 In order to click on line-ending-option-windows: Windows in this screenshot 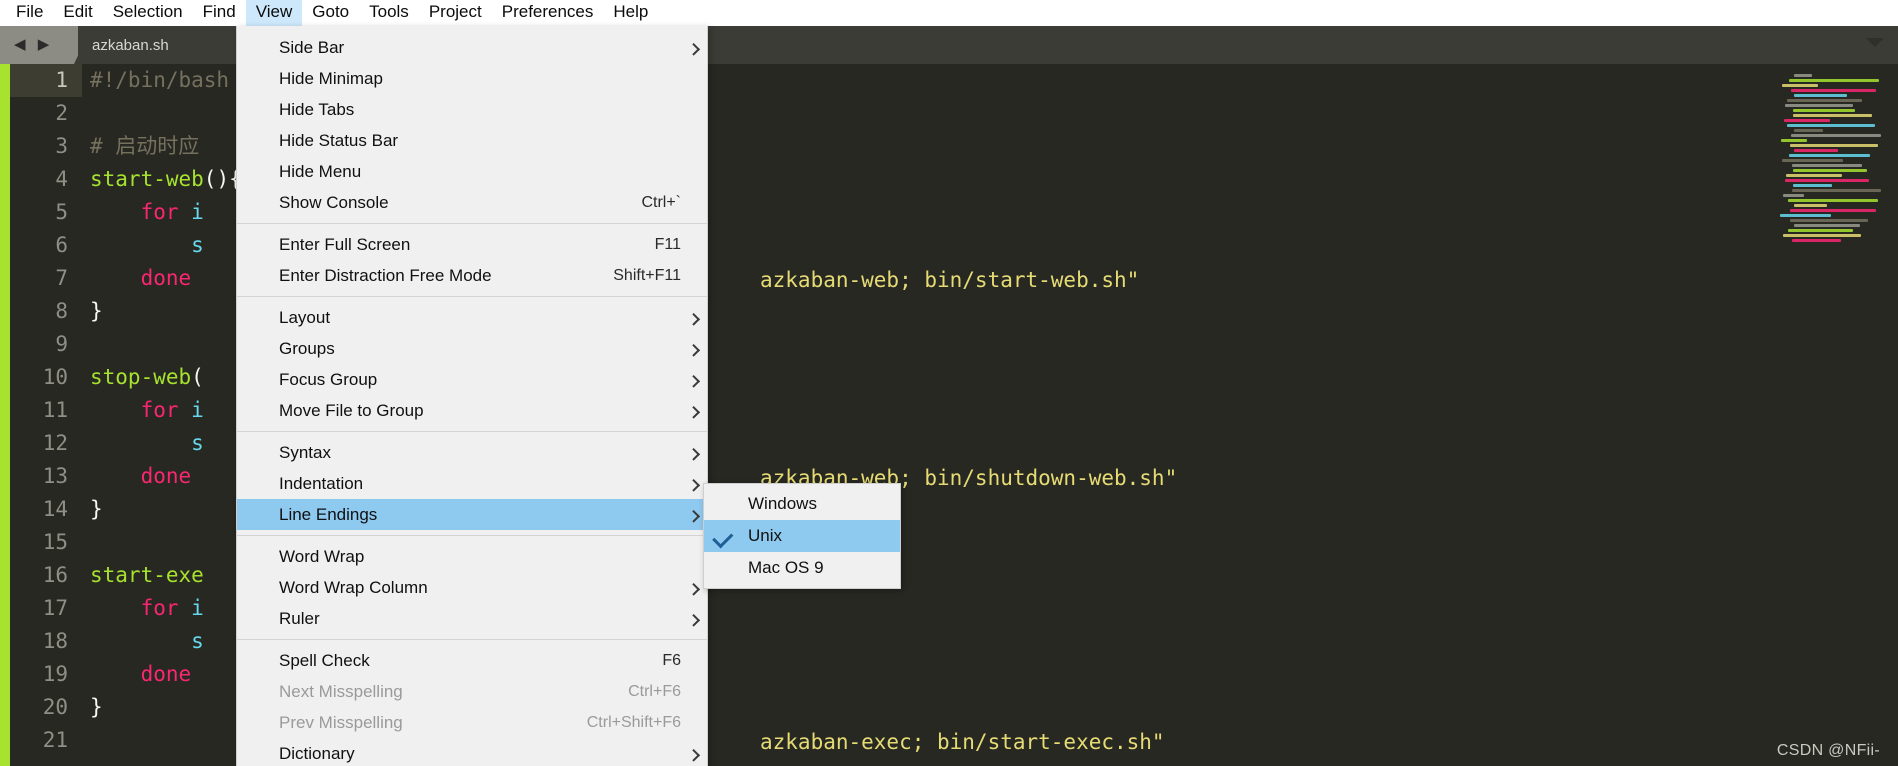, I will do `click(802, 504)`.